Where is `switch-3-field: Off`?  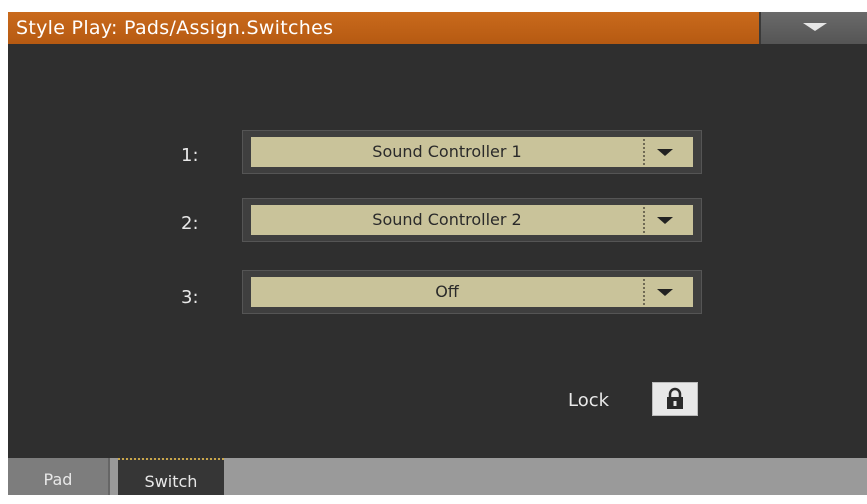
switch-3-field: Off is located at coordinates (472, 292).